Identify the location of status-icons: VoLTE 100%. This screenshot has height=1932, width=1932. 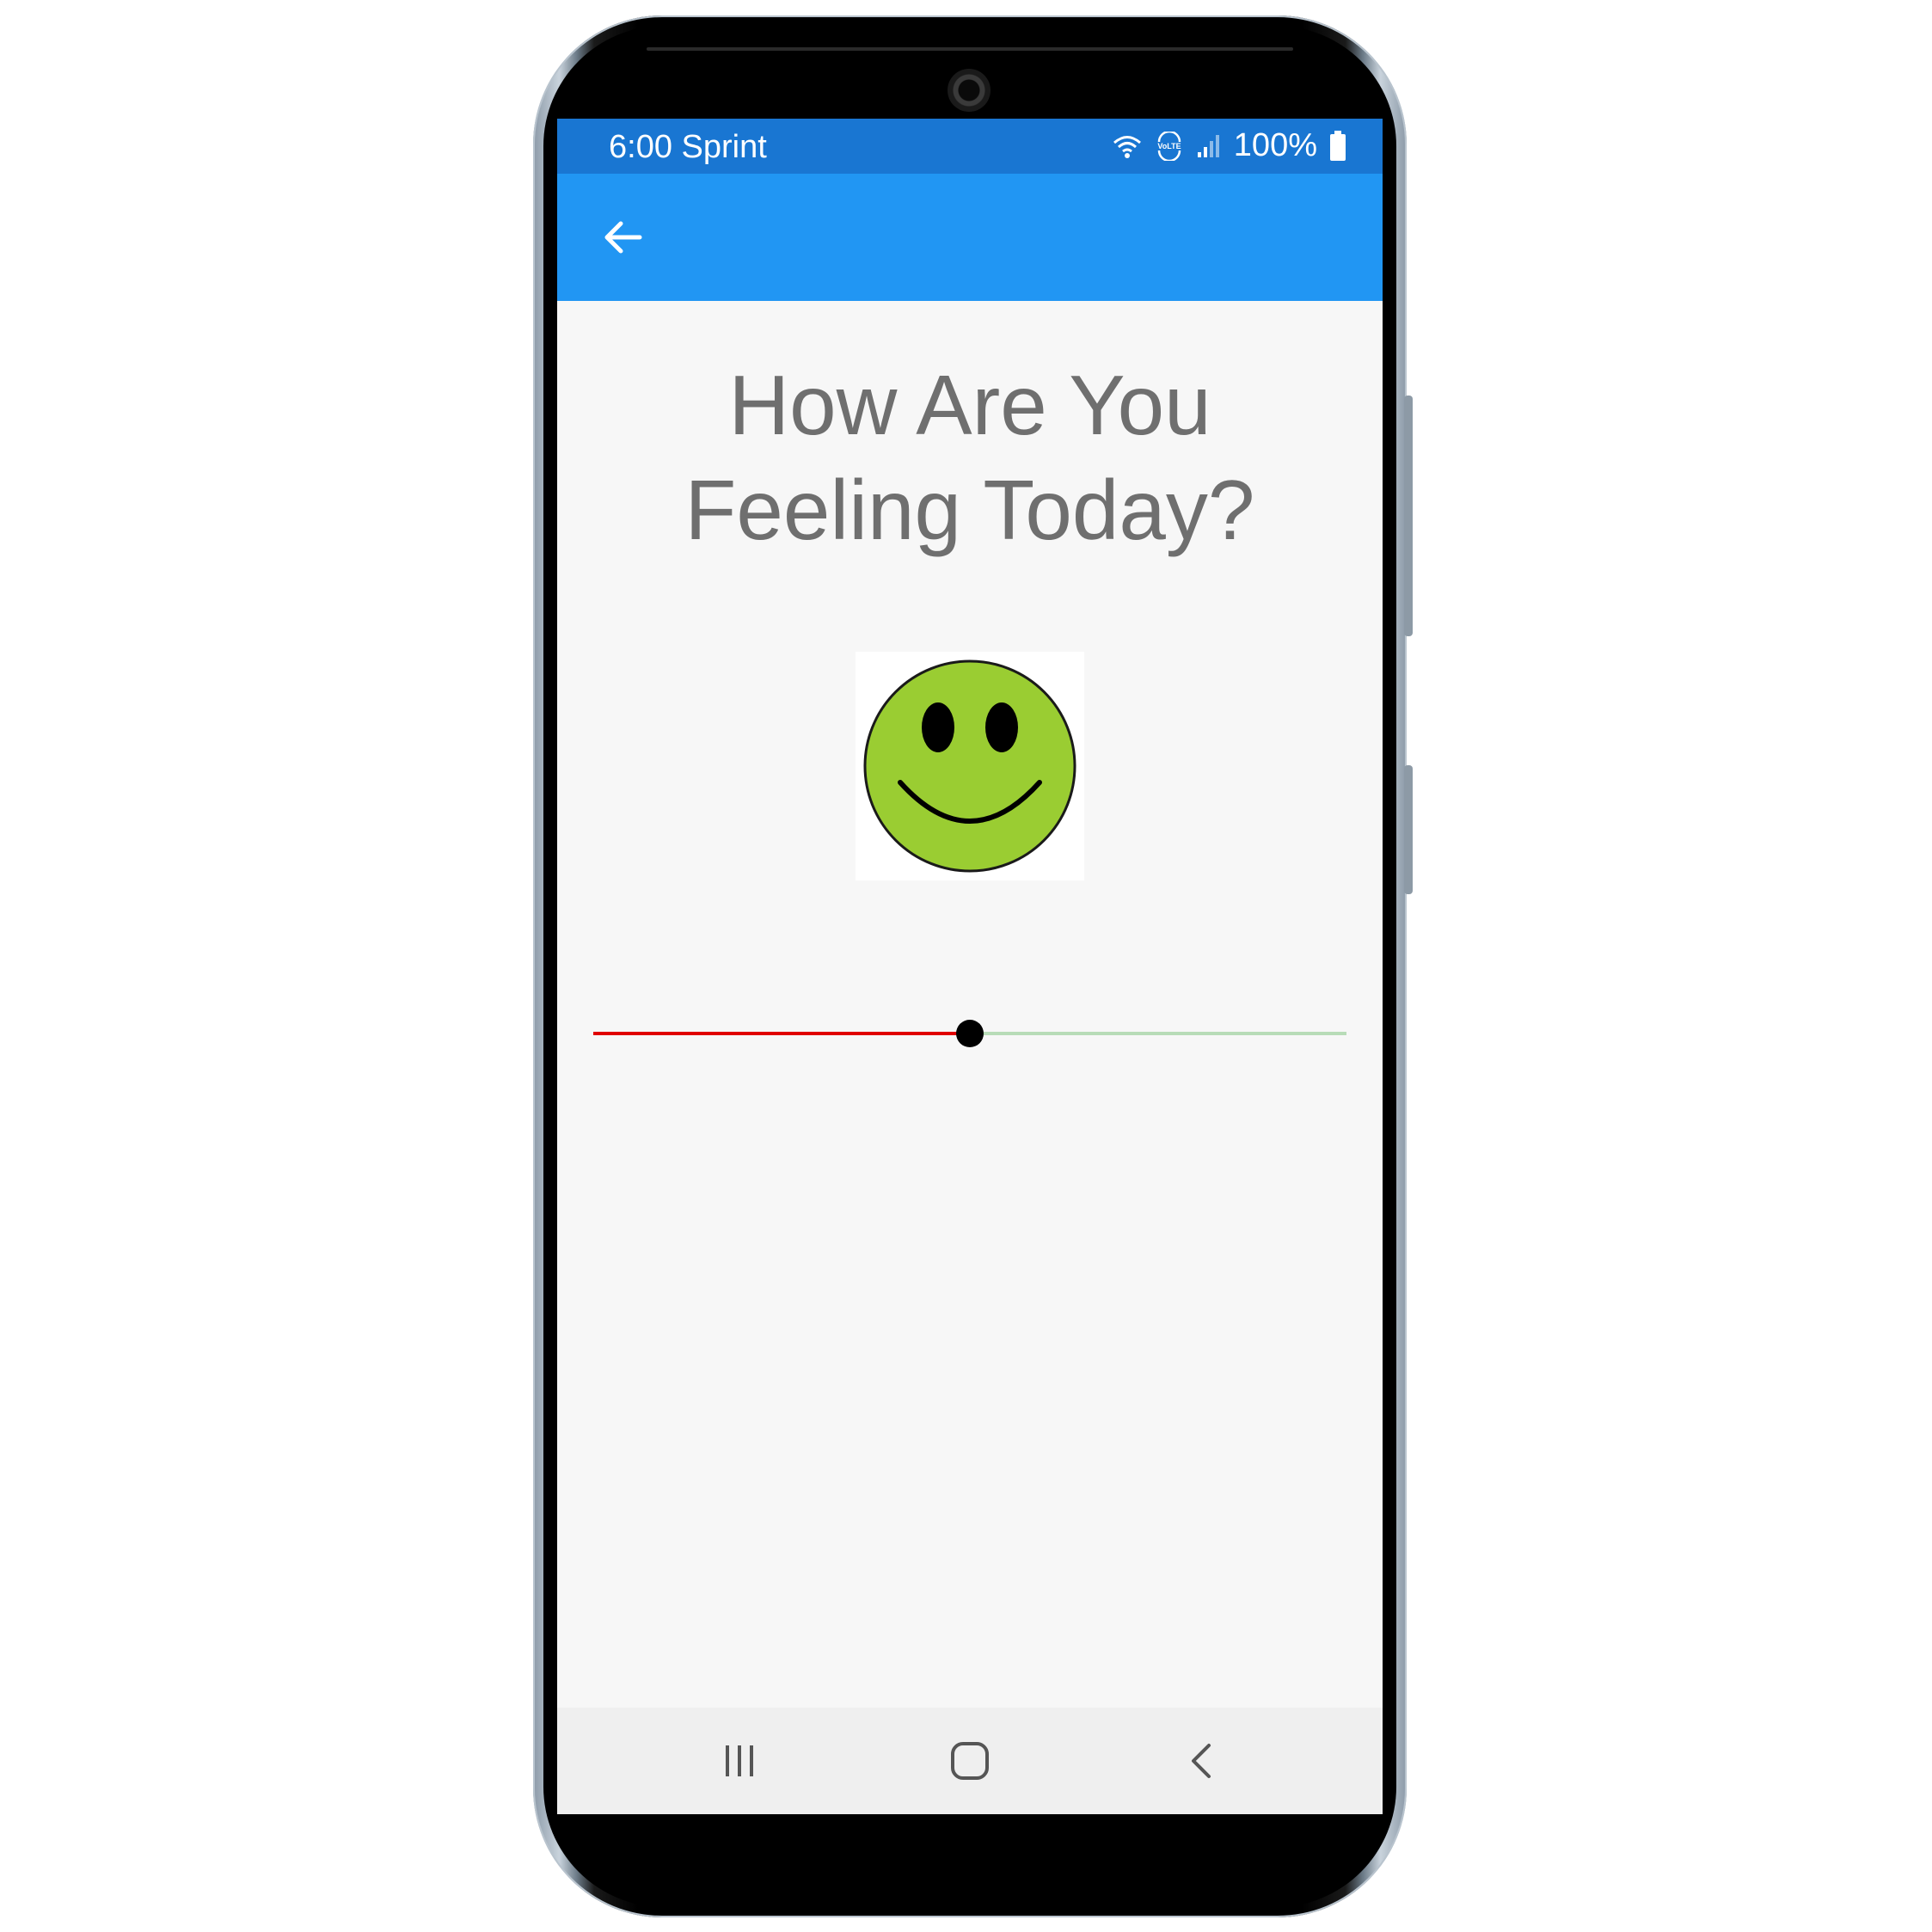
(1229, 145).